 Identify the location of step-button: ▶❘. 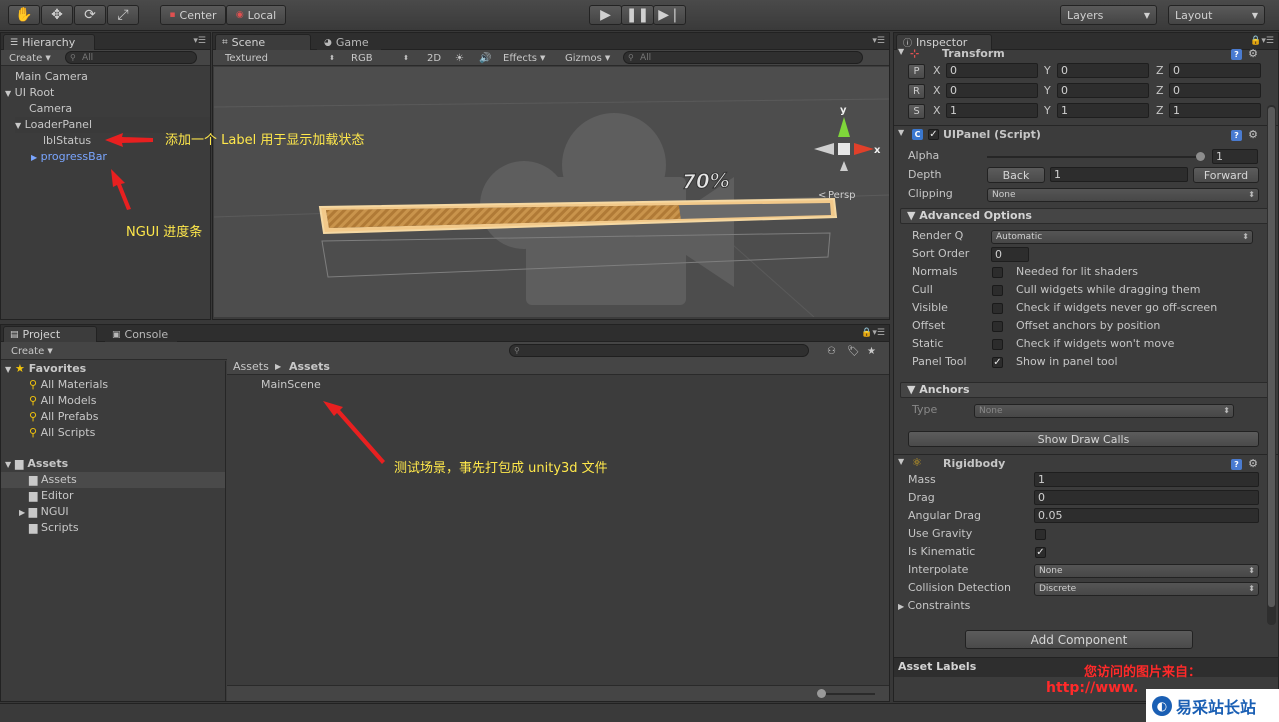
(669, 15).